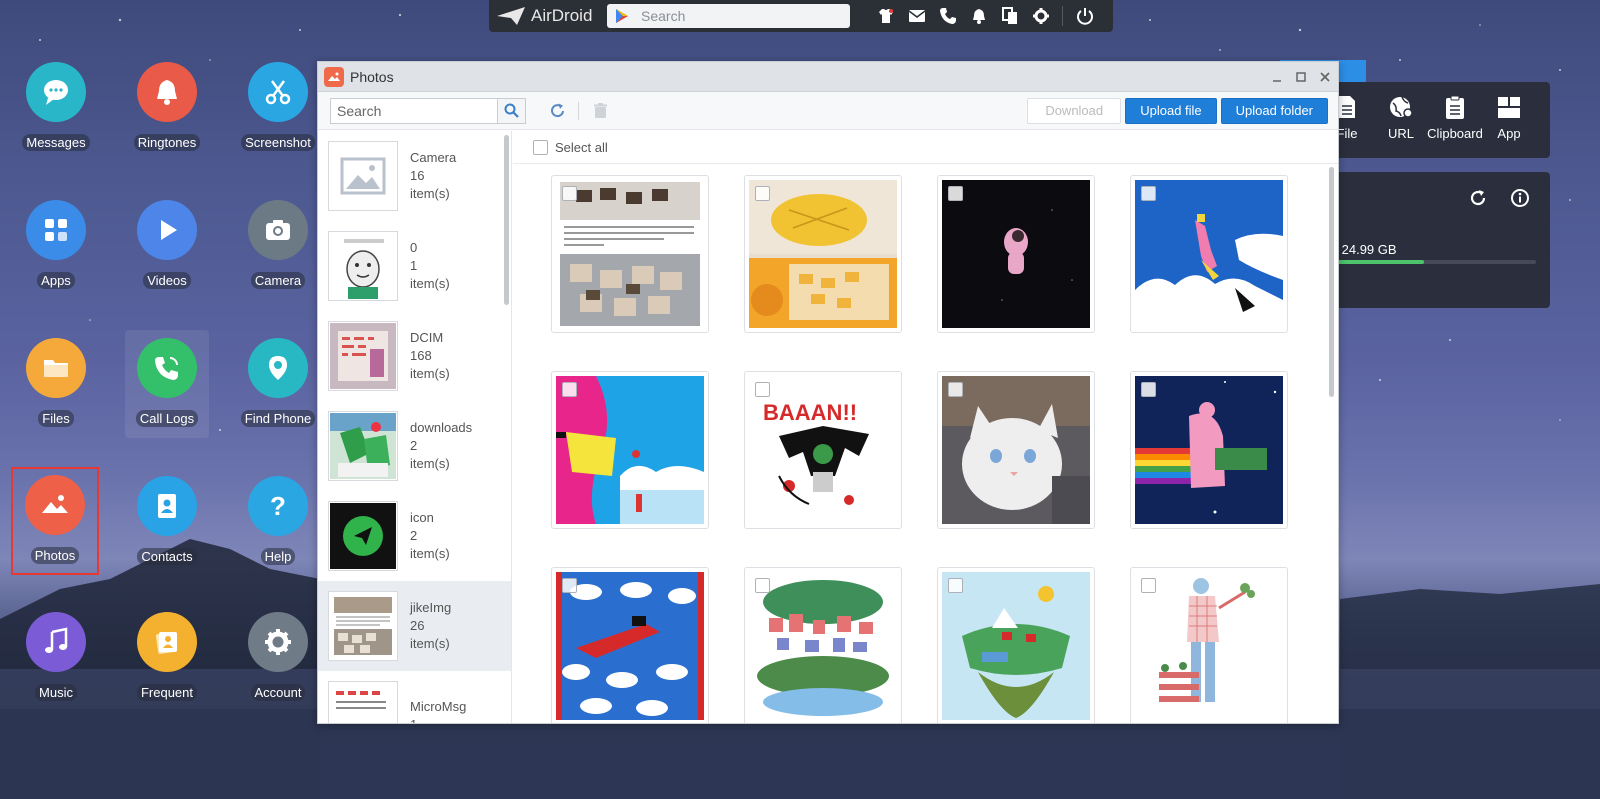  I want to click on app-call-logs: Call Logs, so click(167, 384).